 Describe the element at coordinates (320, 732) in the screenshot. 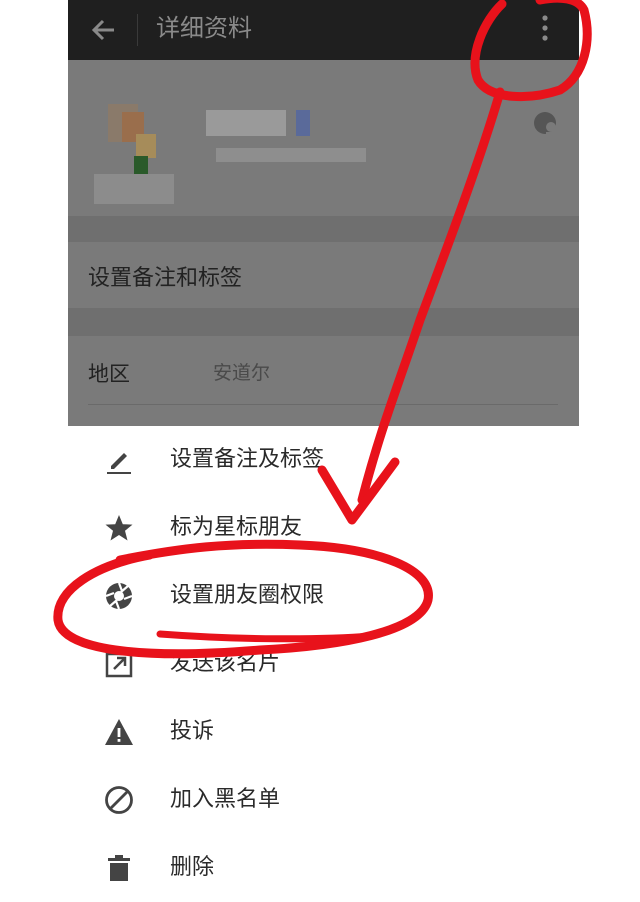

I see `menu-item-report: 投诉` at that location.